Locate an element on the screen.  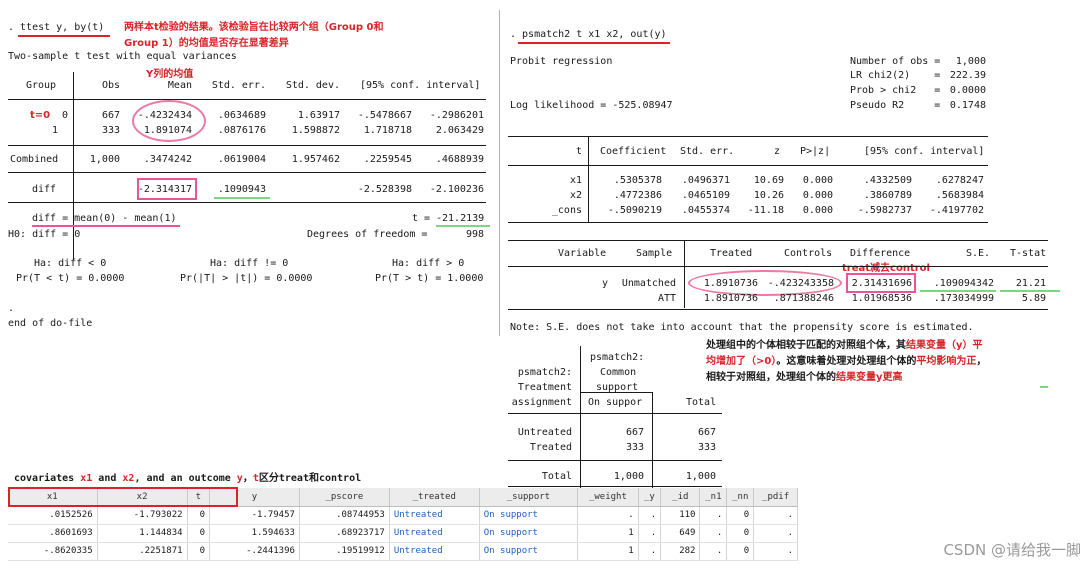
coef-header-z: z is located at coordinates (776, 151).